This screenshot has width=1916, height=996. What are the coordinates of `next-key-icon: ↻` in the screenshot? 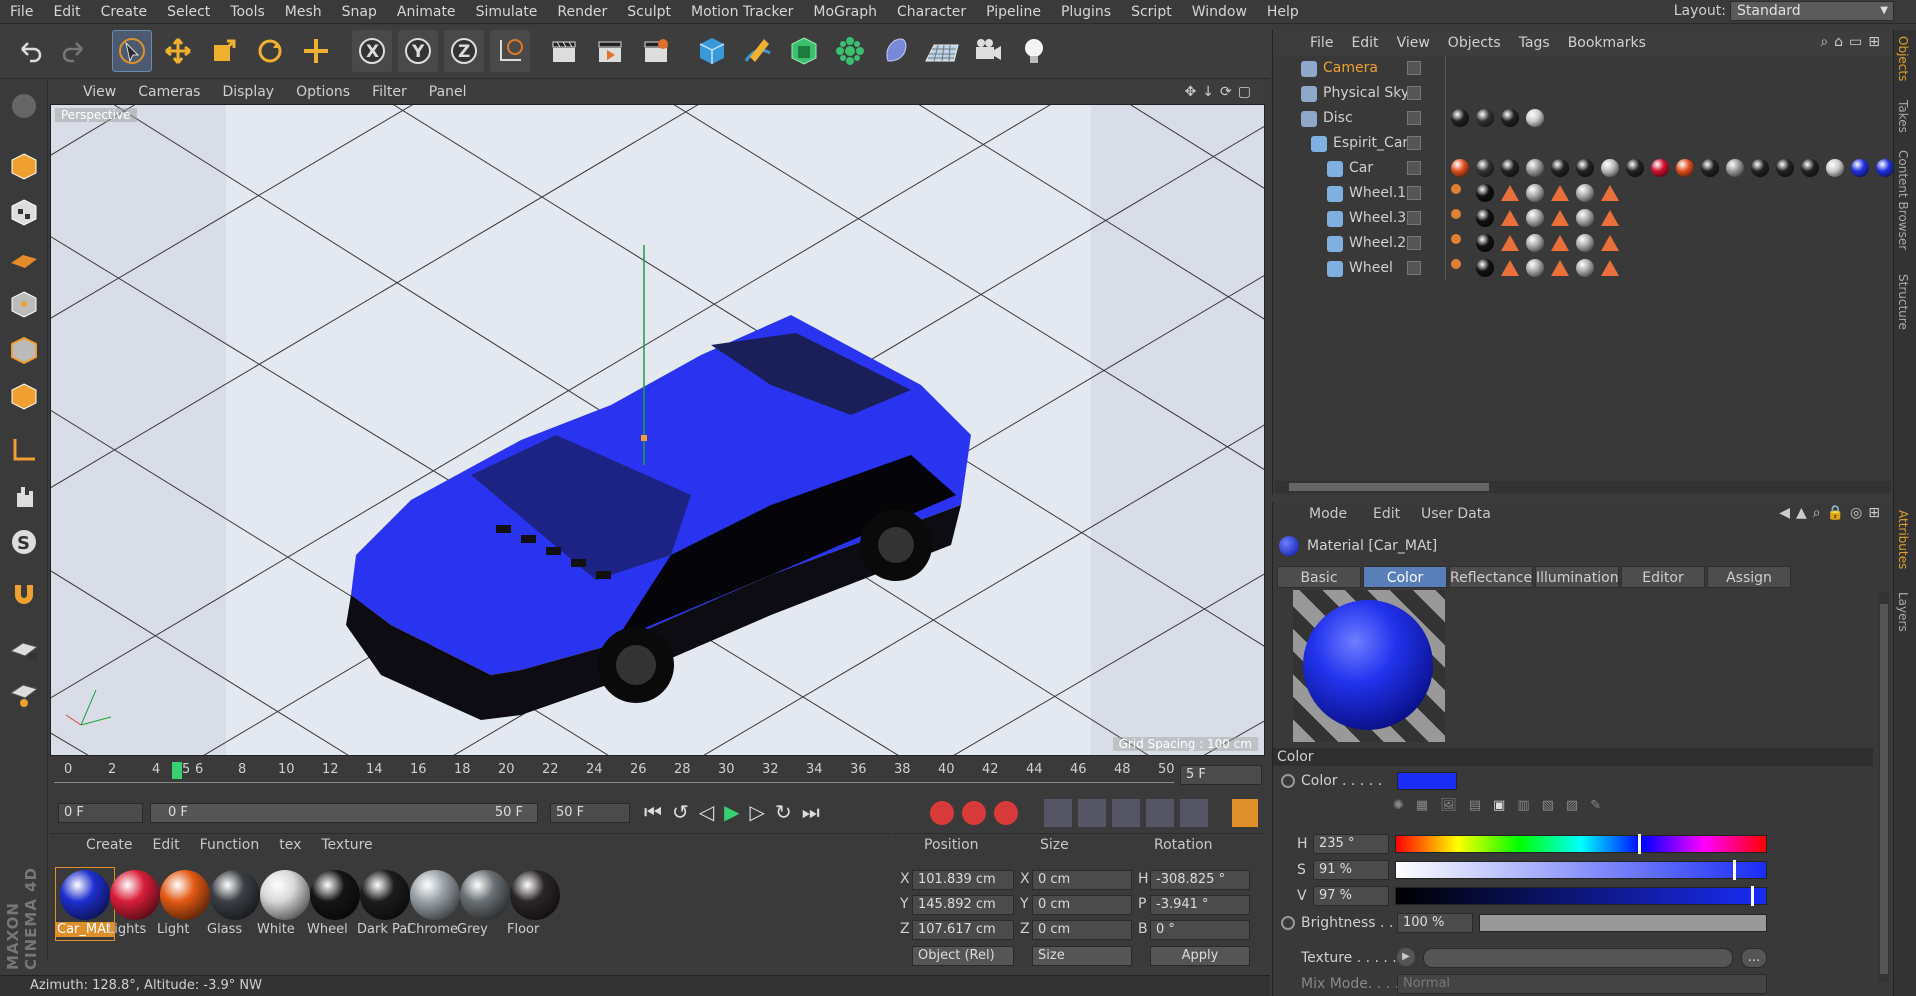 It's located at (783, 812).